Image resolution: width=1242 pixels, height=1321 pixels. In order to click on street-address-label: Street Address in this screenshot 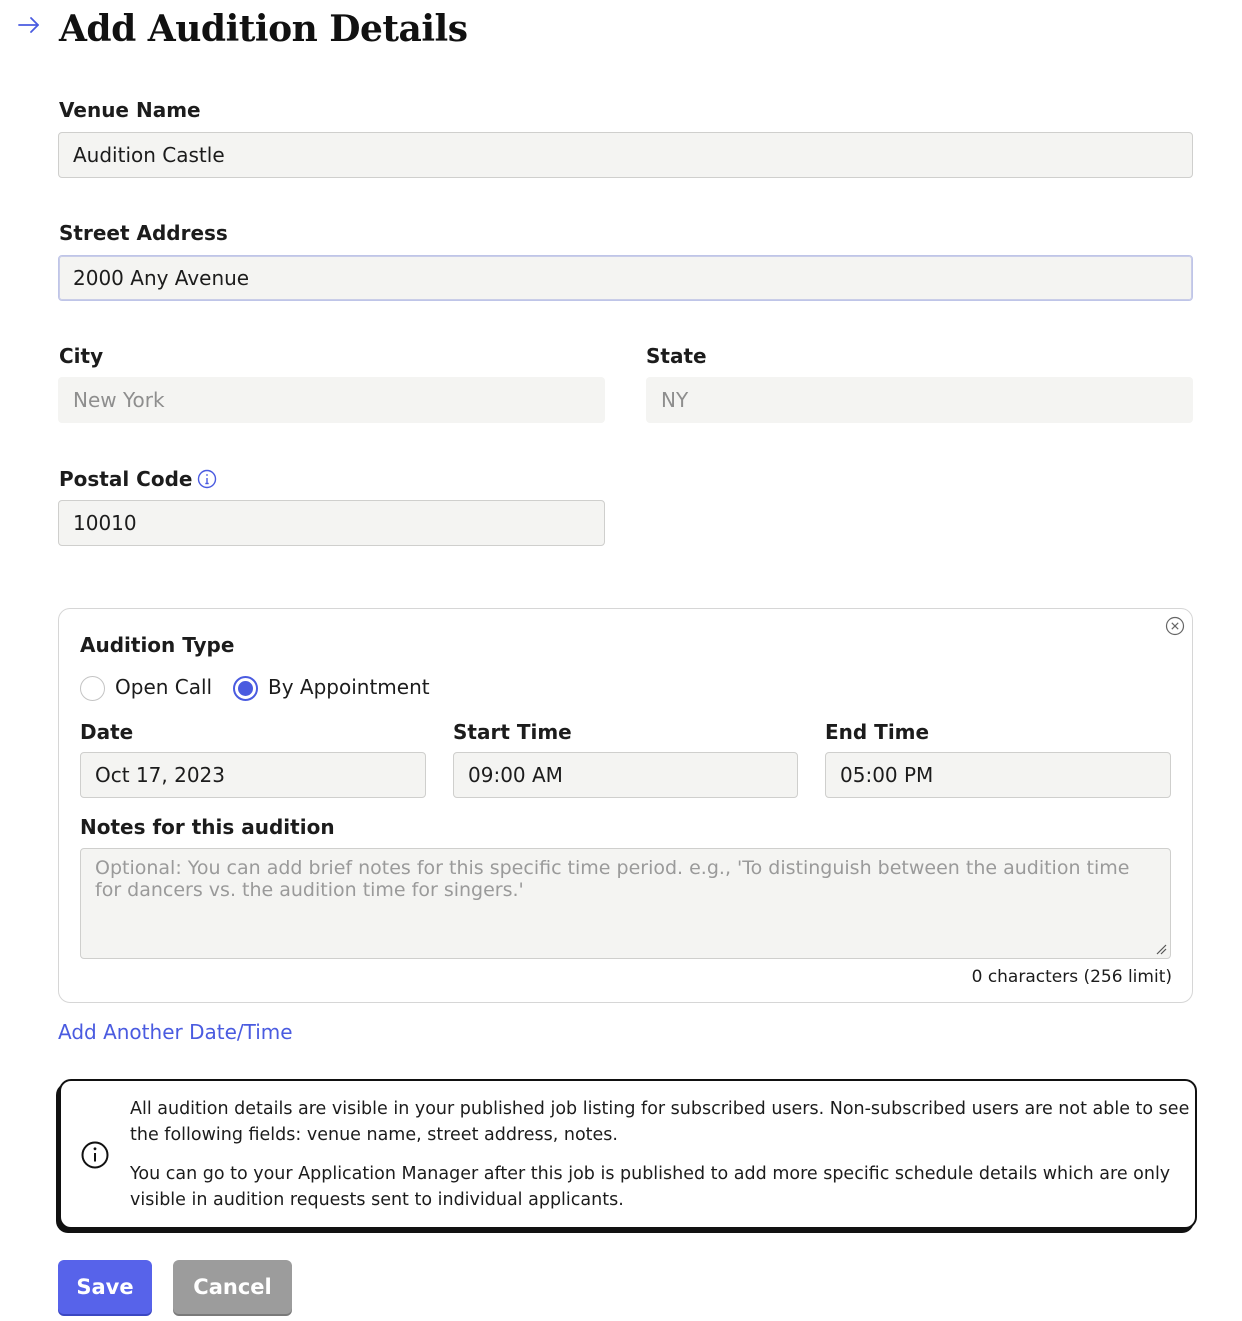, I will do `click(143, 233)`.